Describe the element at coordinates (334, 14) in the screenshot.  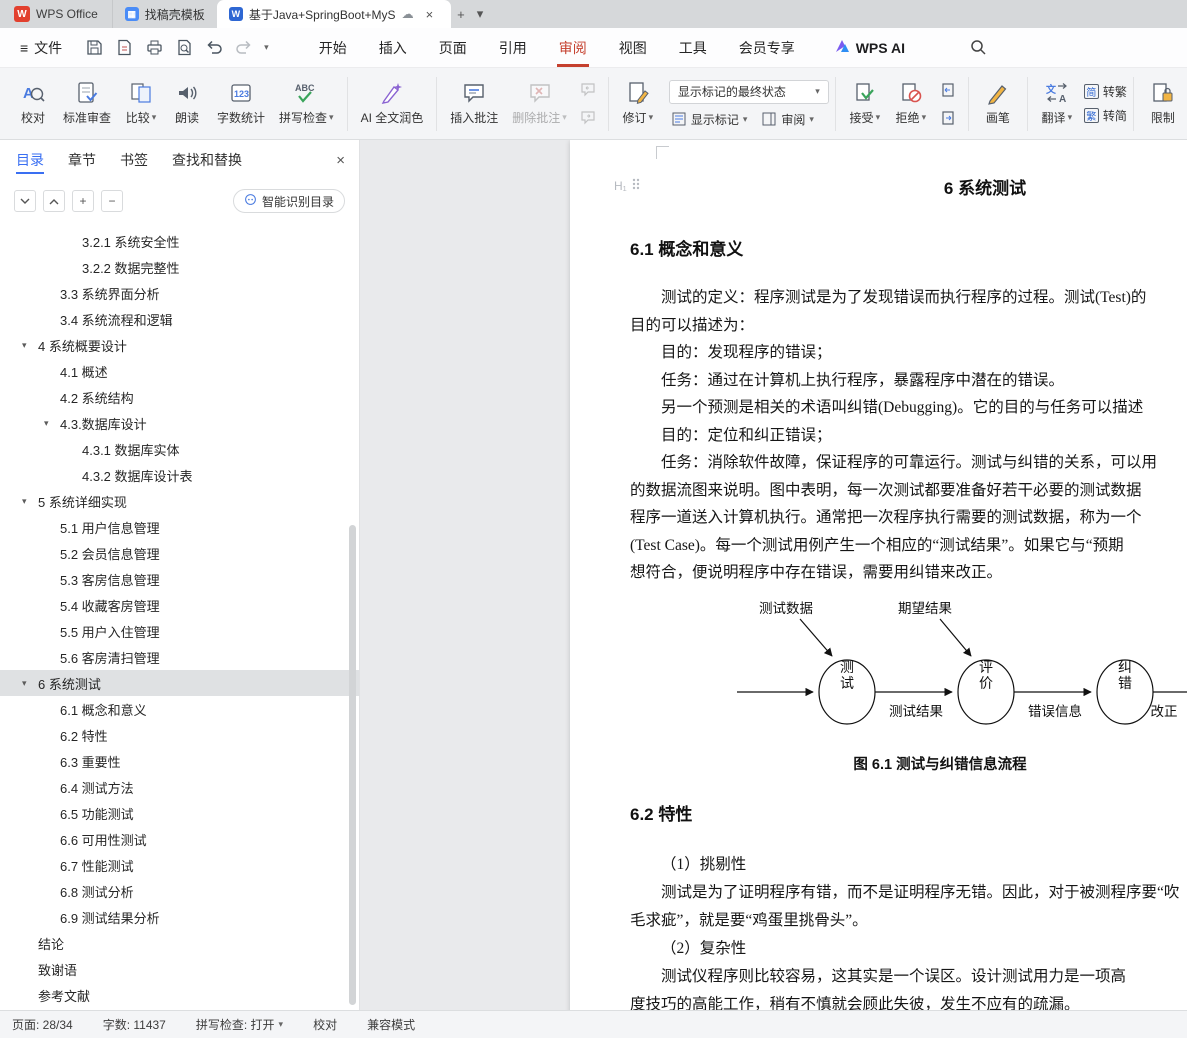
I see `document-tab-active: W 基于Java+SpringBoot+MyS ☁ ×` at that location.